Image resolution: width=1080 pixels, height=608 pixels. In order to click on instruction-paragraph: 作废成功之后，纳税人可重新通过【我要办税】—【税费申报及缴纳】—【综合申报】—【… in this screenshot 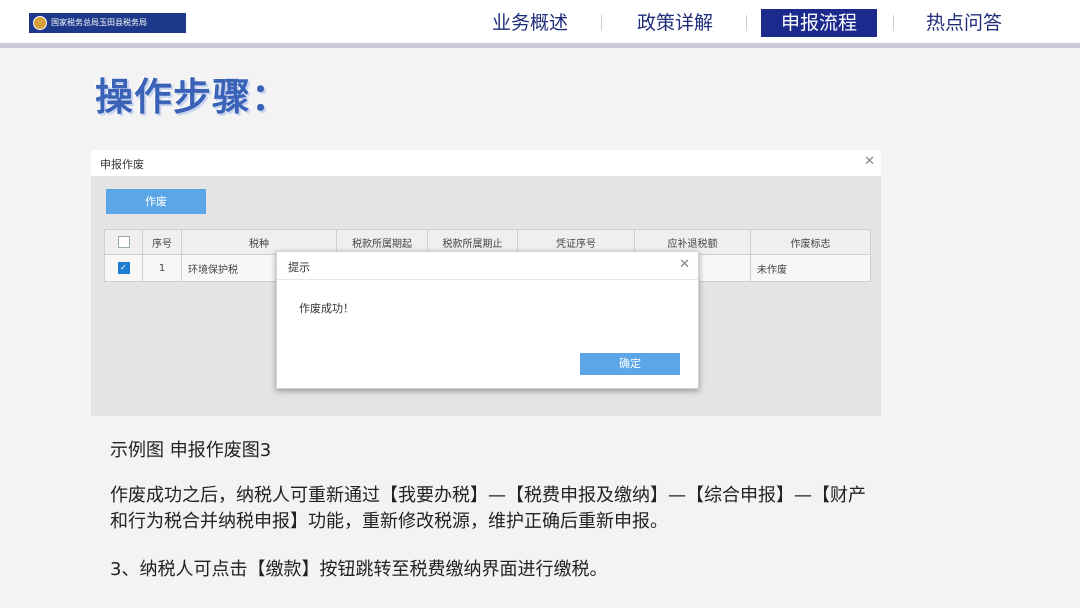, I will do `click(488, 508)`.